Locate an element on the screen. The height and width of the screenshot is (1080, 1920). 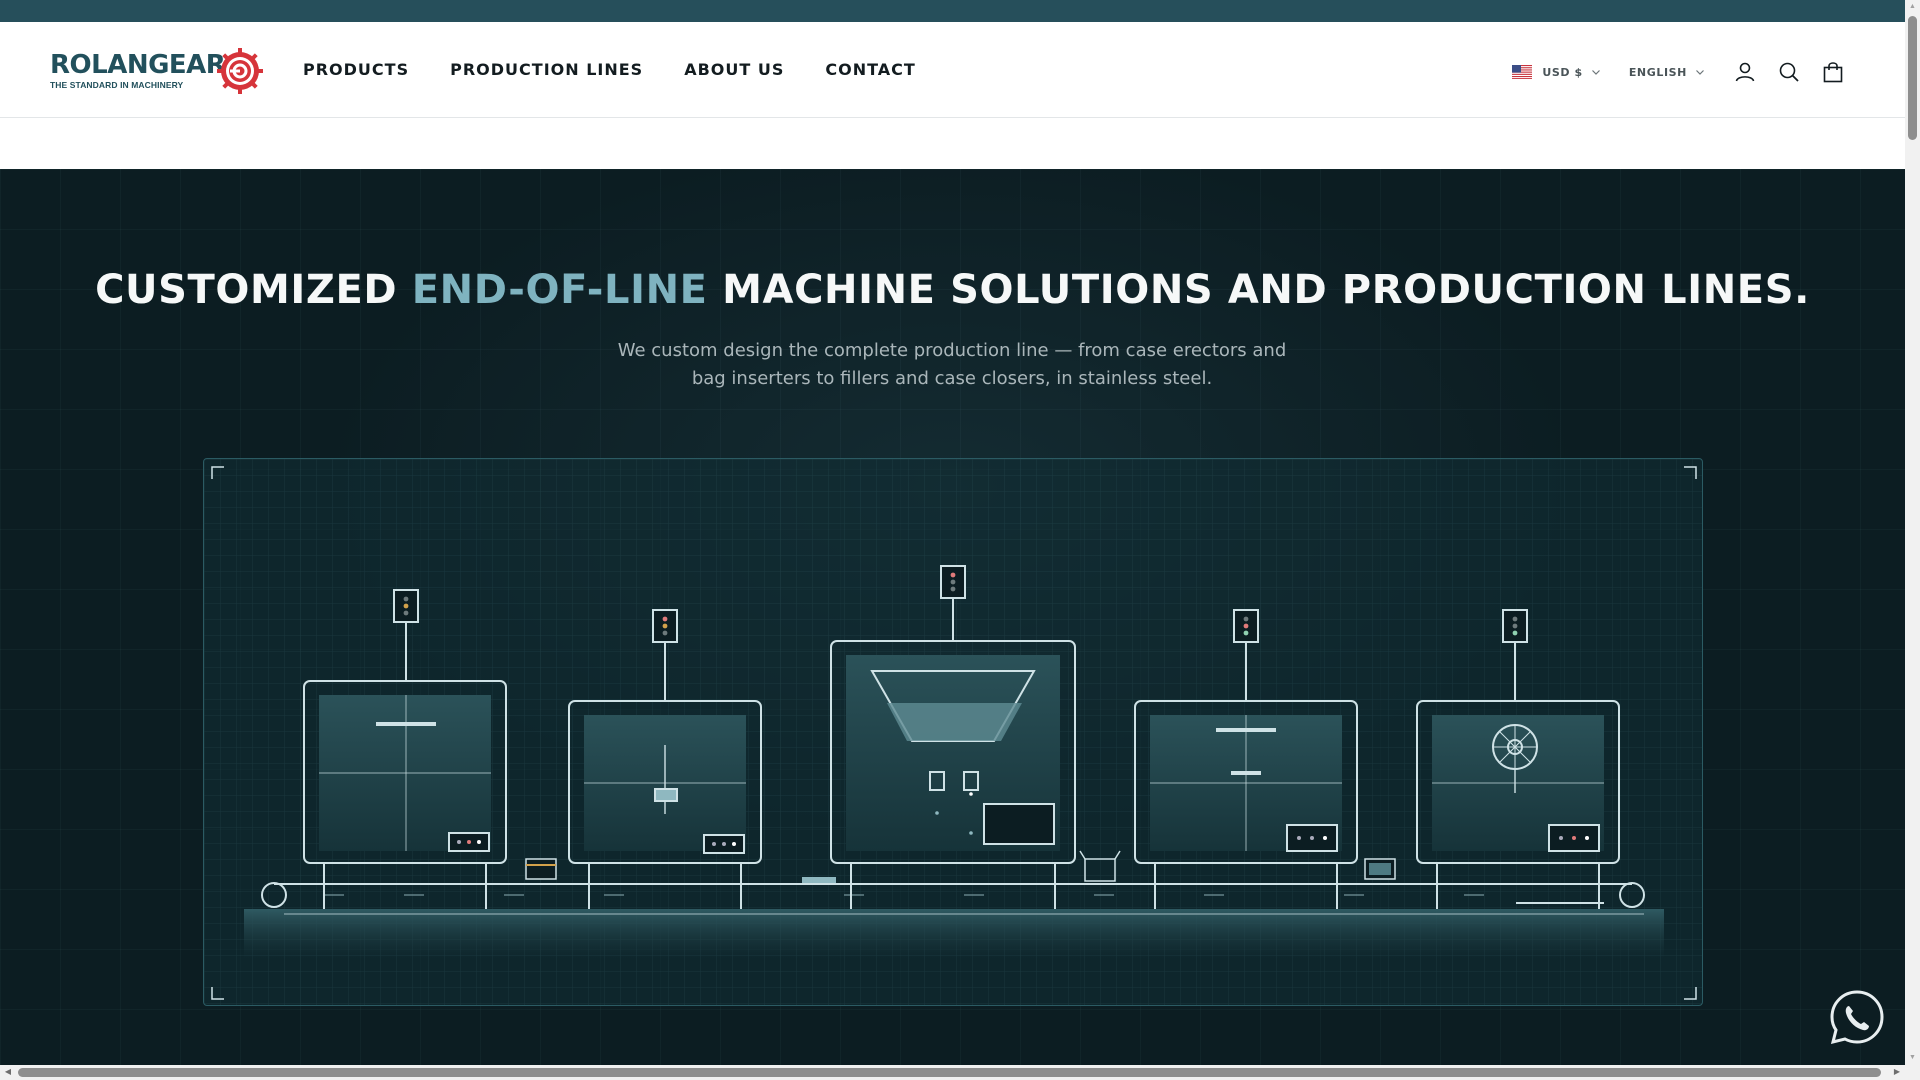
language-selector: ENGLISH is located at coordinates (1667, 72).